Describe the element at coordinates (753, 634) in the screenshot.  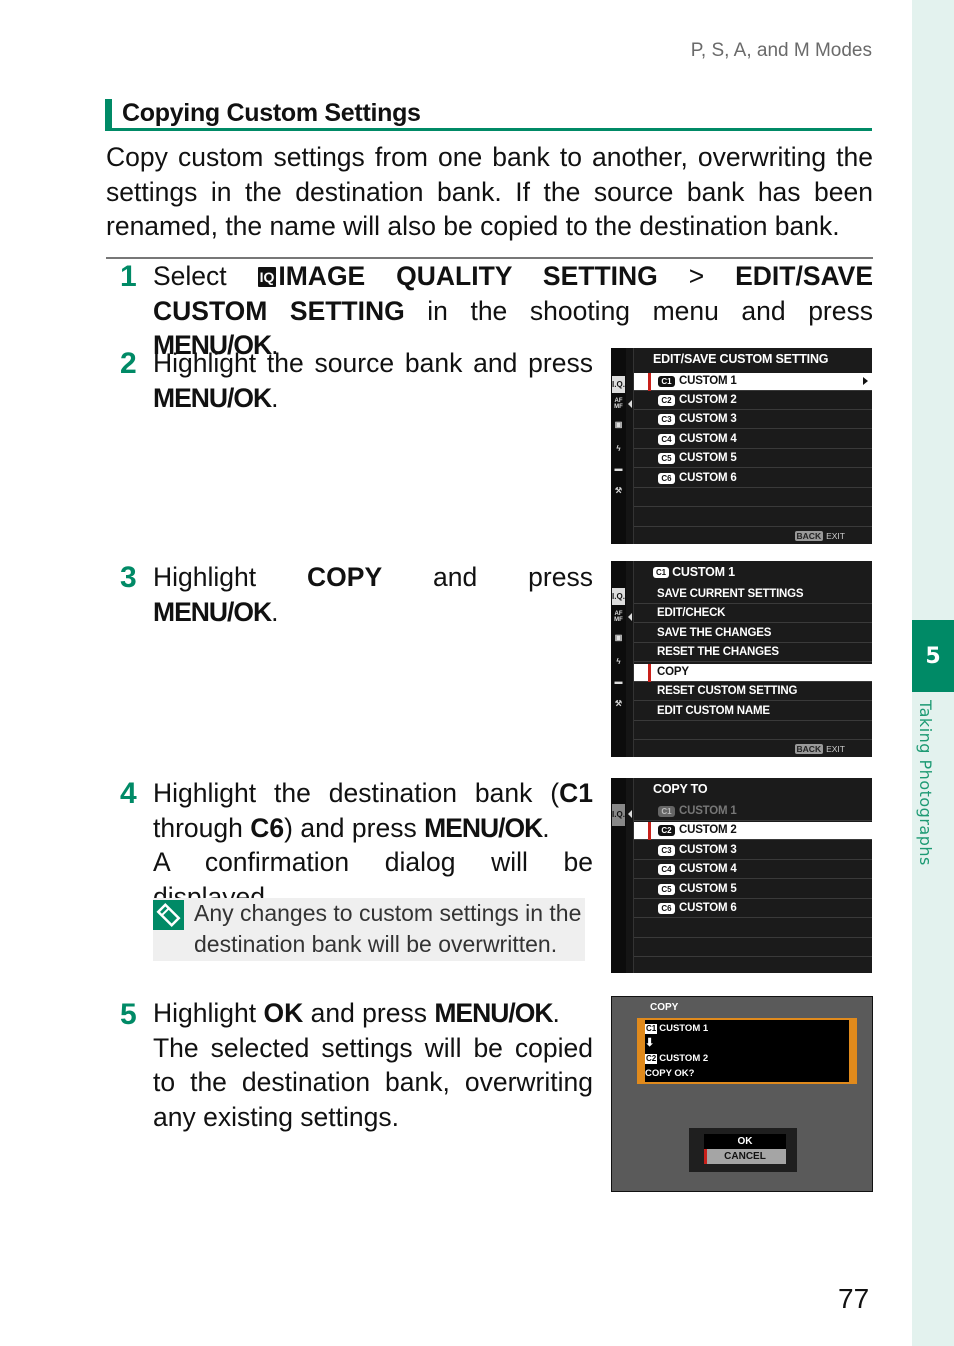
I see `menu-item: SAVE THE CHANGES` at that location.